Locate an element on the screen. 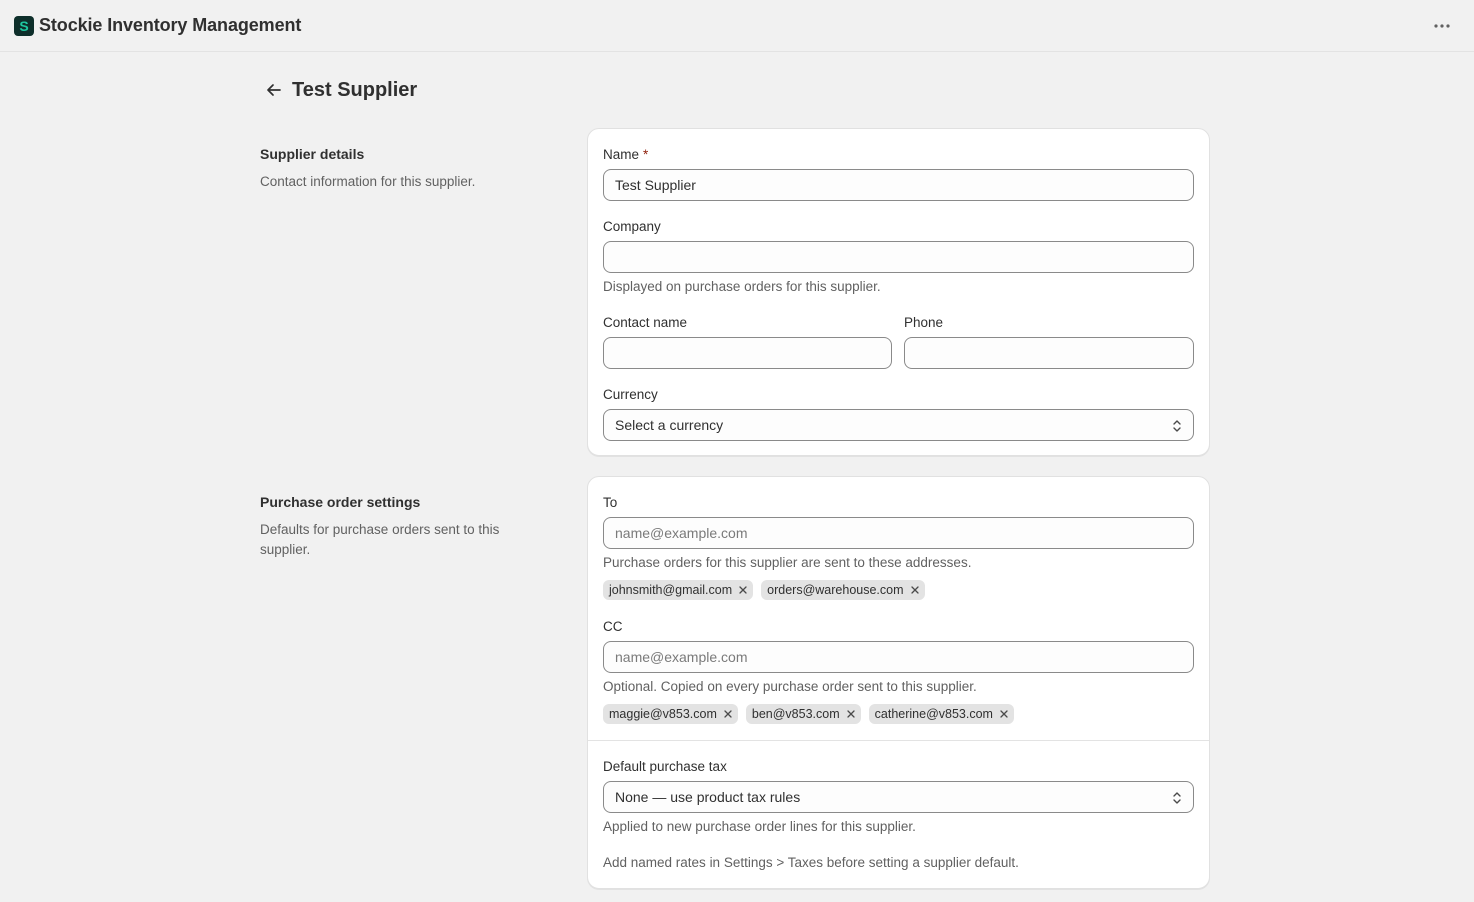 The image size is (1474, 902). back-button is located at coordinates (274, 90).